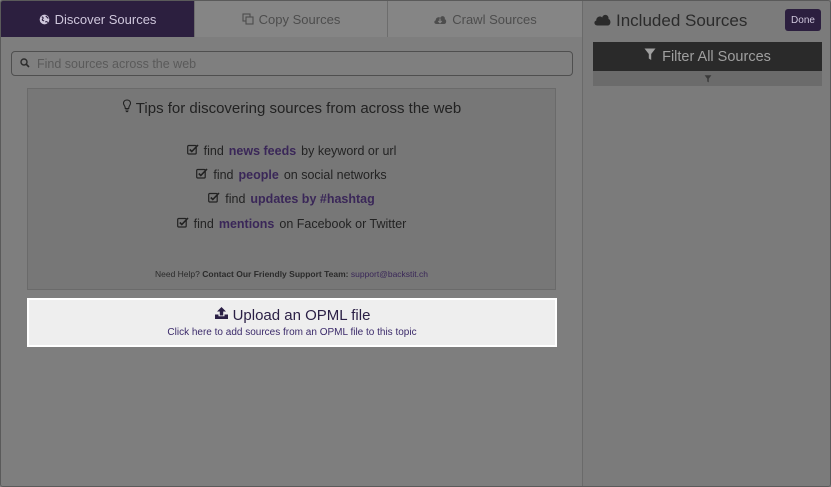 The height and width of the screenshot is (487, 831). I want to click on lightbulb-icon, so click(127, 108).